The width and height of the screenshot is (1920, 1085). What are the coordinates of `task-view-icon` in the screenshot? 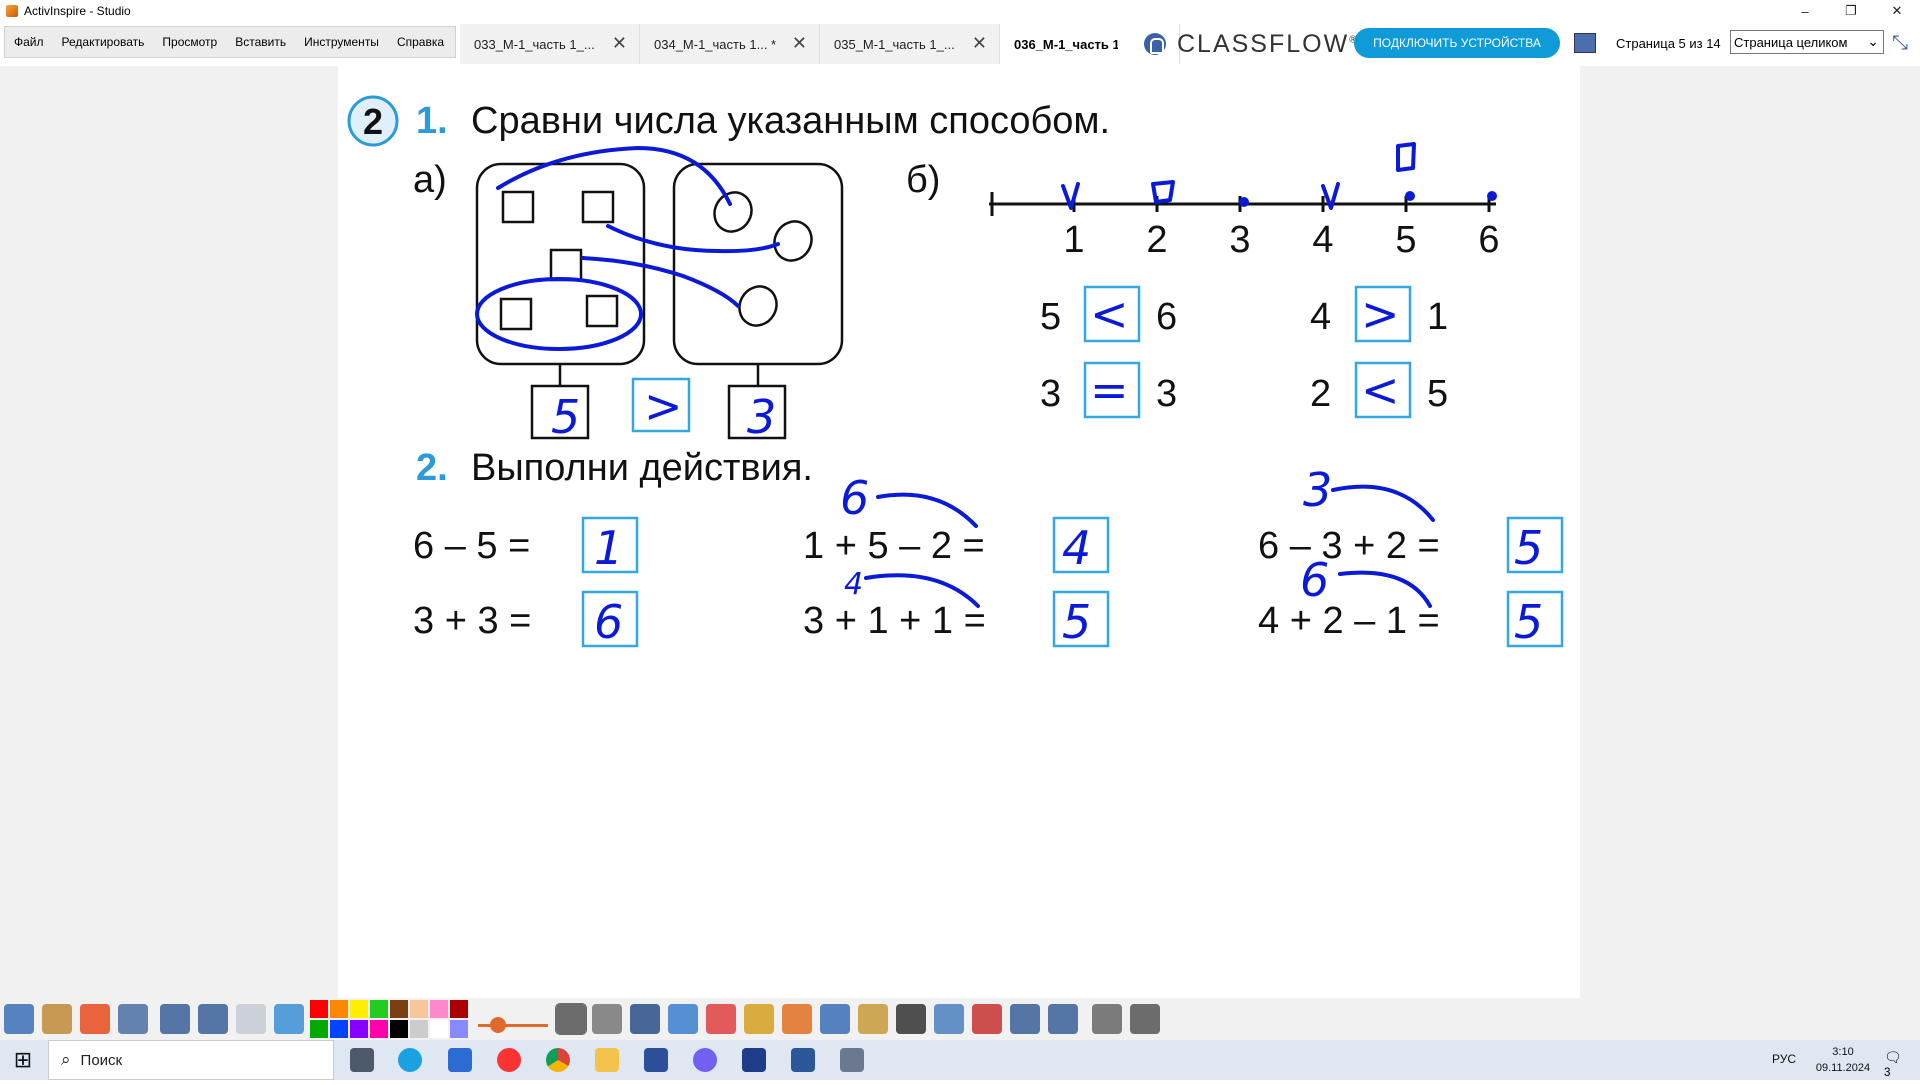 It's located at (362, 1060).